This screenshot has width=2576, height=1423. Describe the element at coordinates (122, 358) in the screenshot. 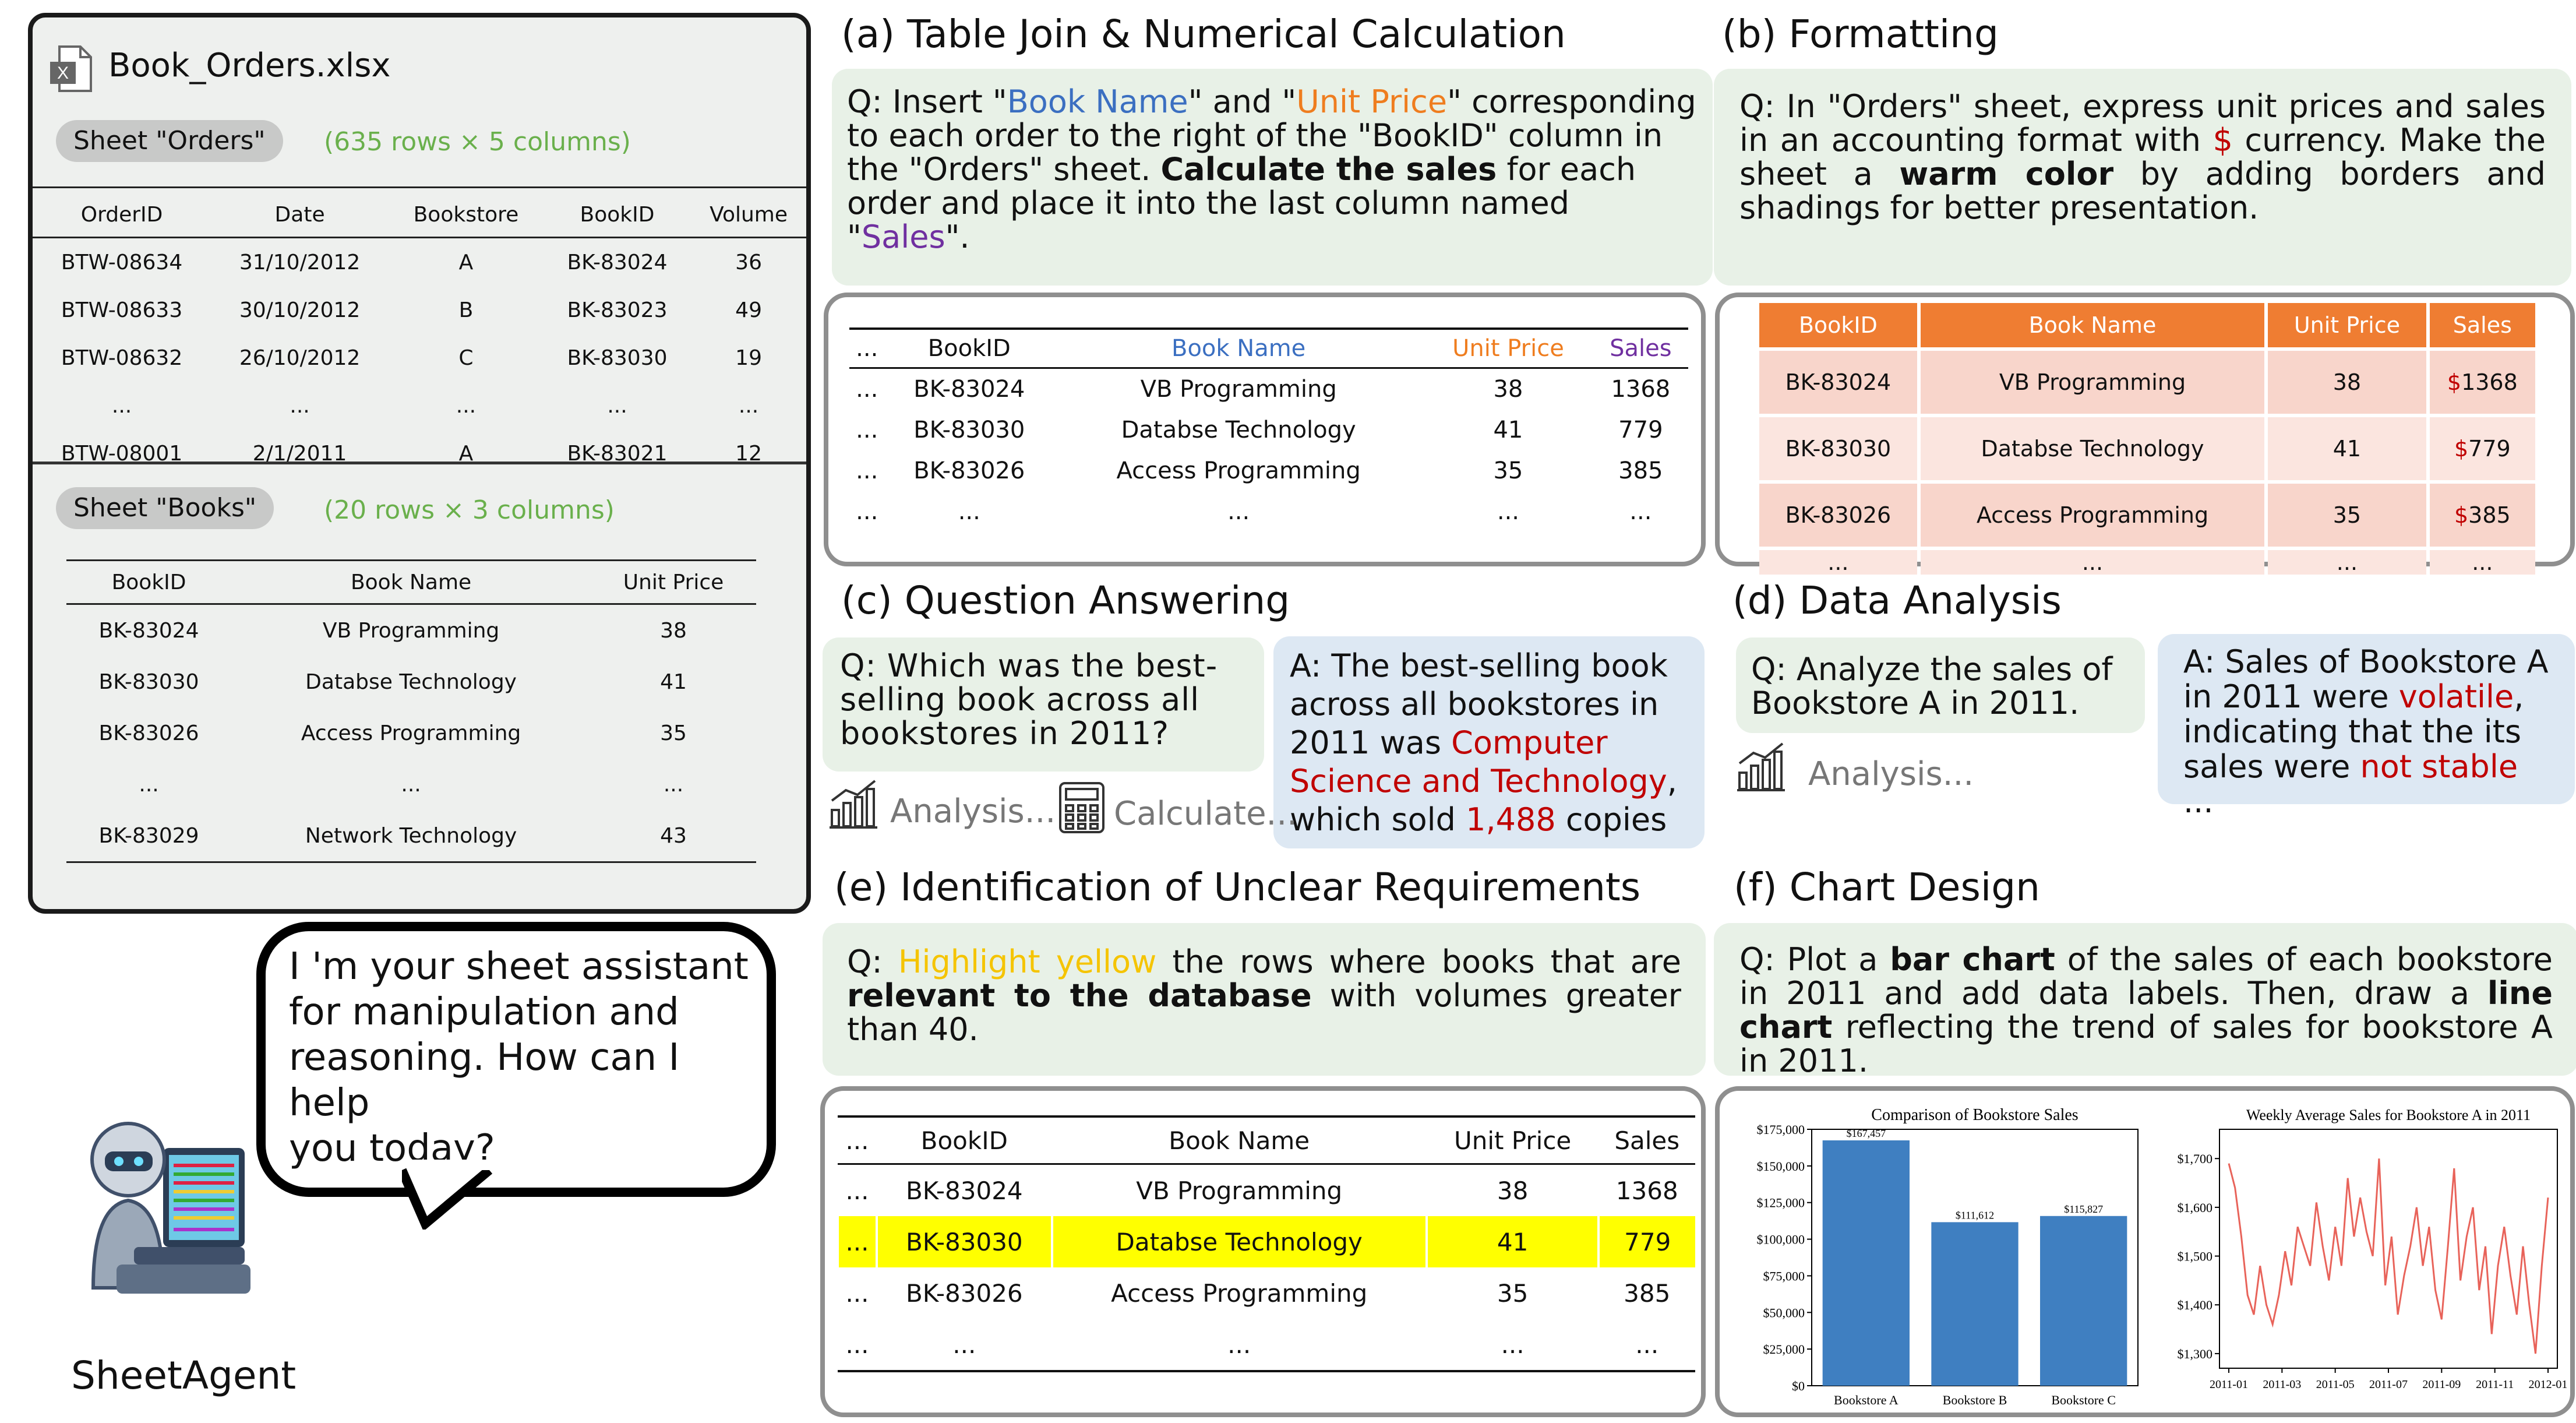

I see `table-cell: BTW-08632` at that location.